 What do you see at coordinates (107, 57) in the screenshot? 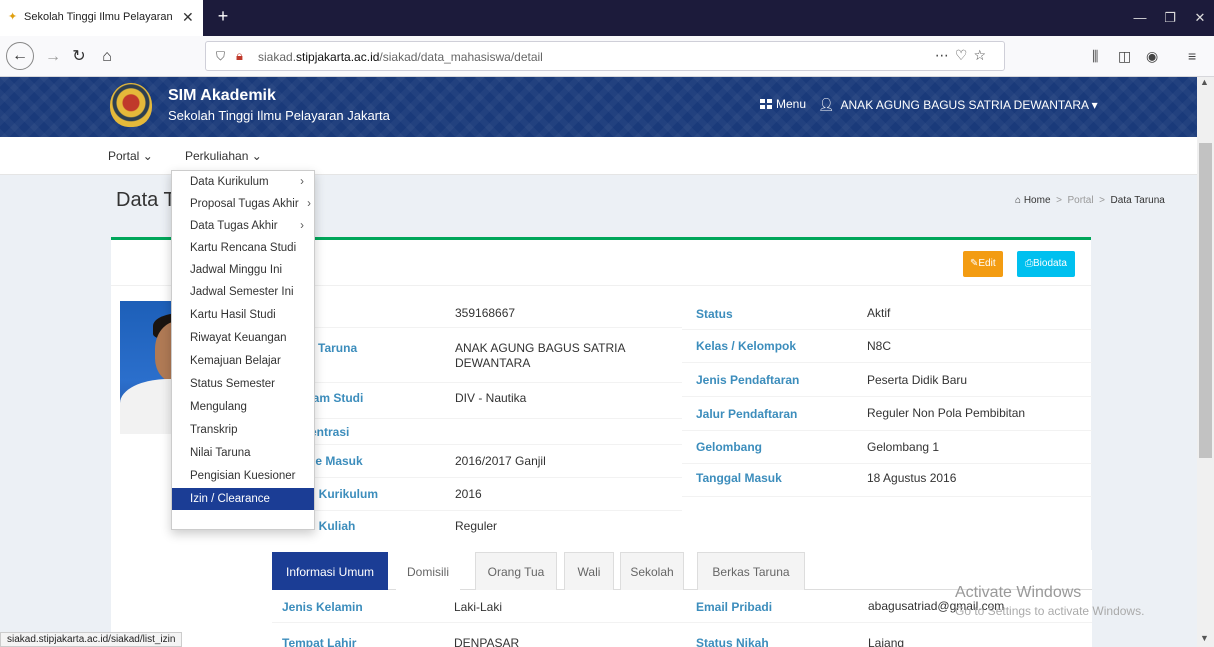
I see `home-icon: ⌂` at bounding box center [107, 57].